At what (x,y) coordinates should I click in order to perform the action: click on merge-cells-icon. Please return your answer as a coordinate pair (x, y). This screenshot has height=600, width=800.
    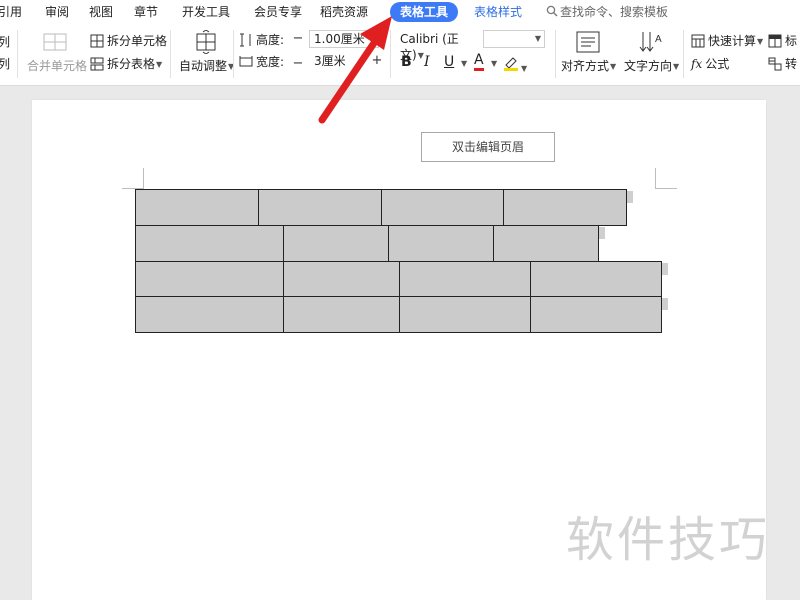
    Looking at the image, I should click on (54, 45).